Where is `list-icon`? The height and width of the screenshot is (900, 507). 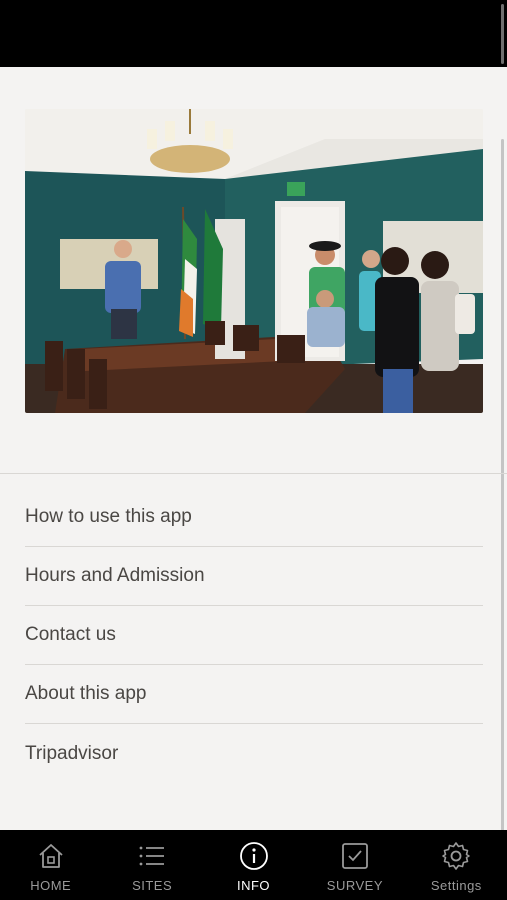
list-icon is located at coordinates (152, 856).